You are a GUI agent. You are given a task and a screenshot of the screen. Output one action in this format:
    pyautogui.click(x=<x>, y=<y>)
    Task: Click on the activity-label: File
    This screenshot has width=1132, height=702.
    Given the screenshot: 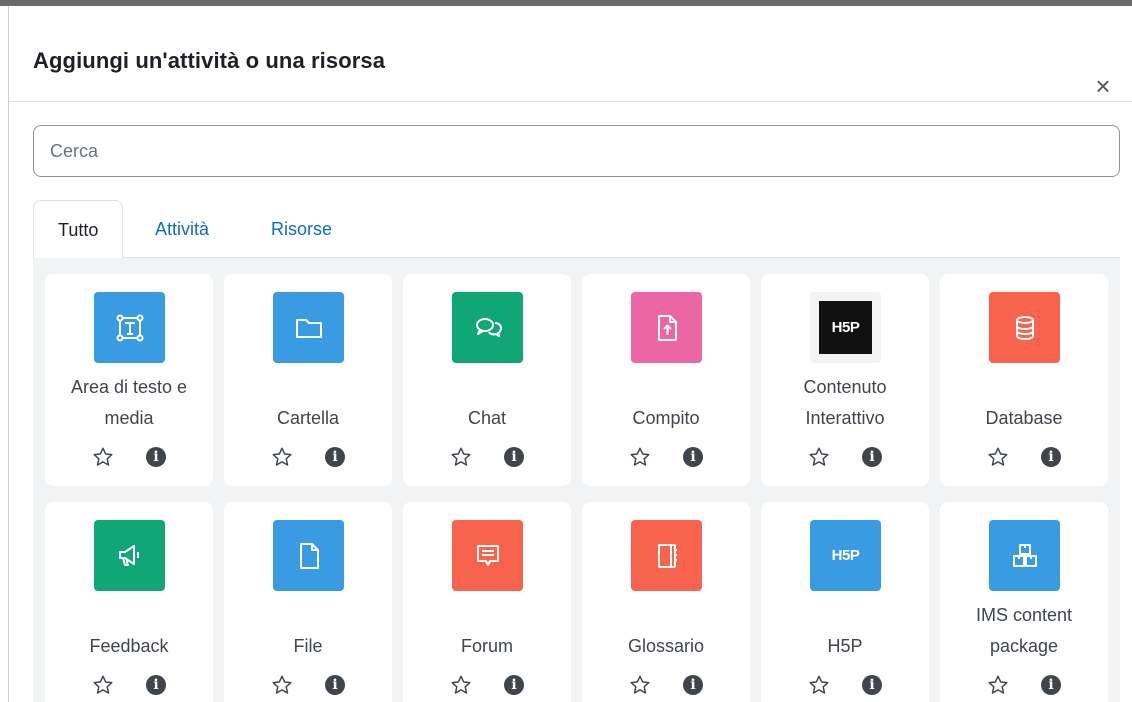 What is the action you would take?
    pyautogui.click(x=308, y=646)
    